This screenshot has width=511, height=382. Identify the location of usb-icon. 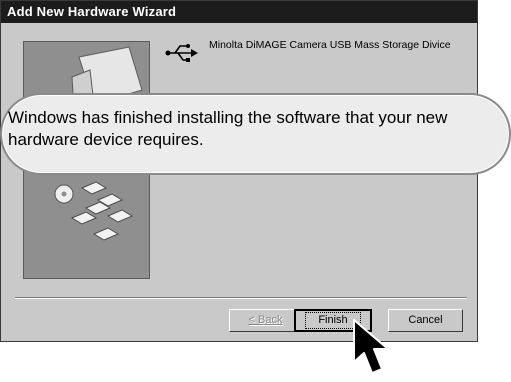
(181, 53).